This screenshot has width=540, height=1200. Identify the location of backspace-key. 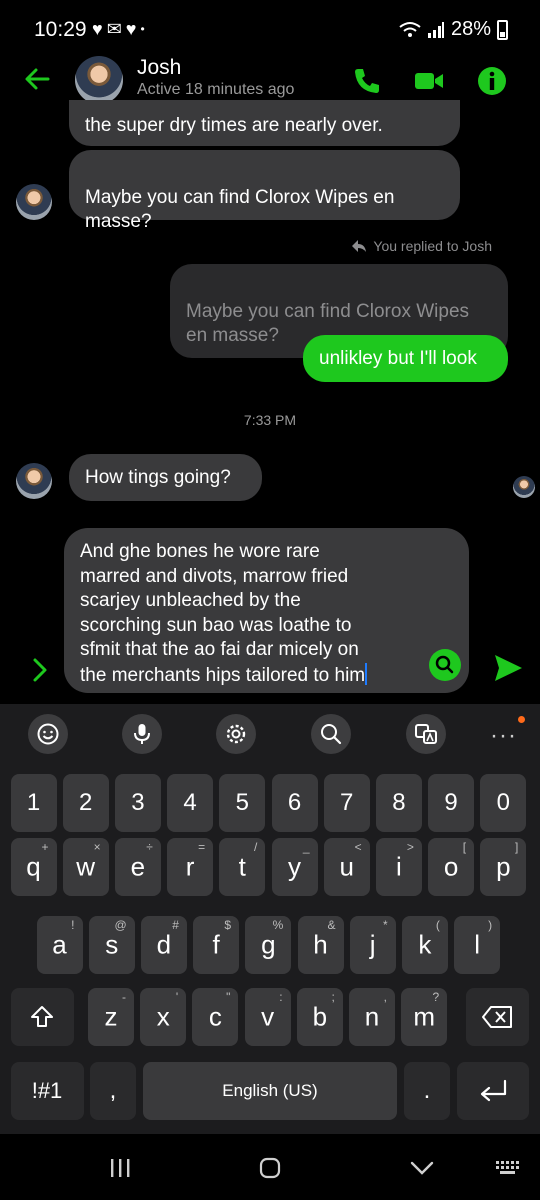
(497, 1017).